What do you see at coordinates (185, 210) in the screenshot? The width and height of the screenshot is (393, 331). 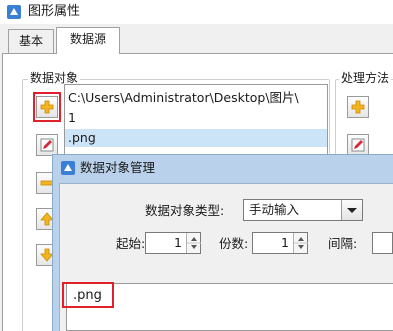 I see `data-type-label: 数据对象类型:` at bounding box center [185, 210].